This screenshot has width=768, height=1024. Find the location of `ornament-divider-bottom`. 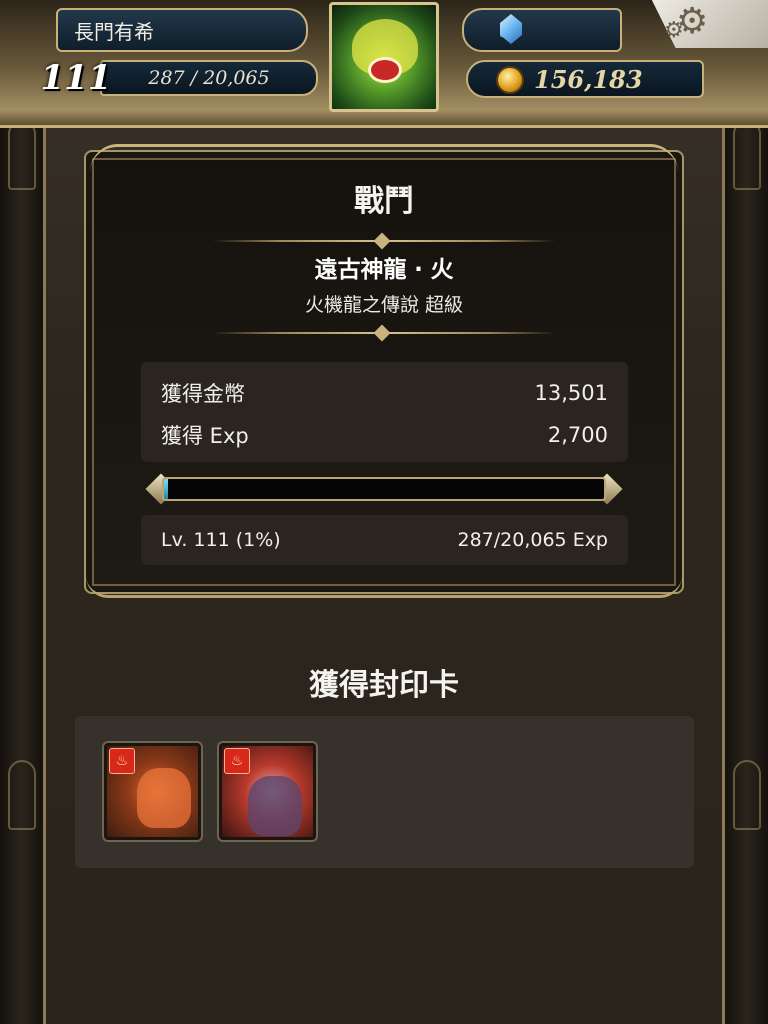

ornament-divider-bottom is located at coordinates (384, 333).